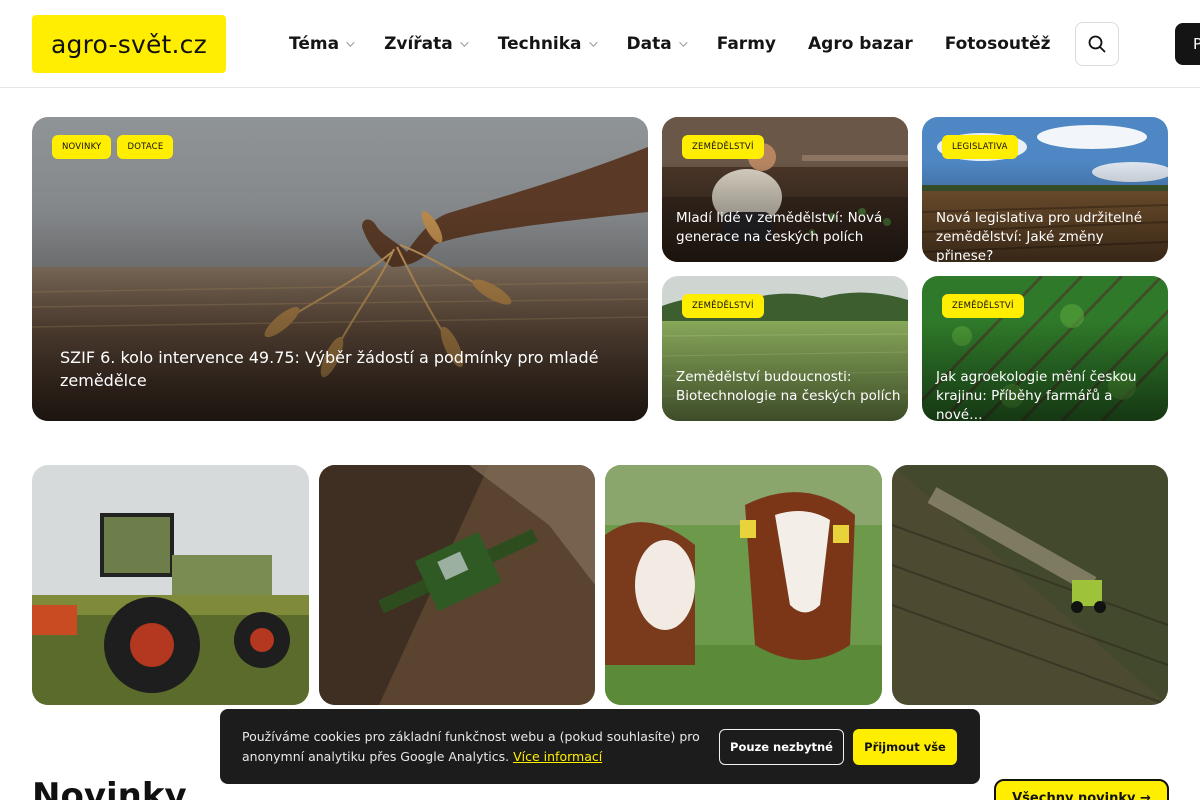  I want to click on tag-badge: NOVINKY, so click(82, 147).